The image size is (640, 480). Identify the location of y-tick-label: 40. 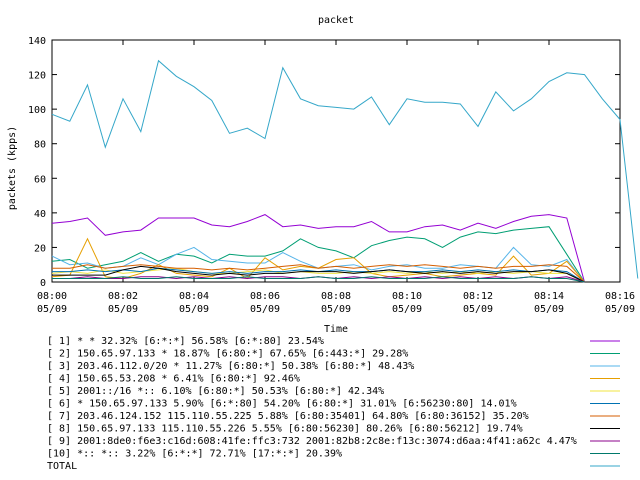
(40, 214).